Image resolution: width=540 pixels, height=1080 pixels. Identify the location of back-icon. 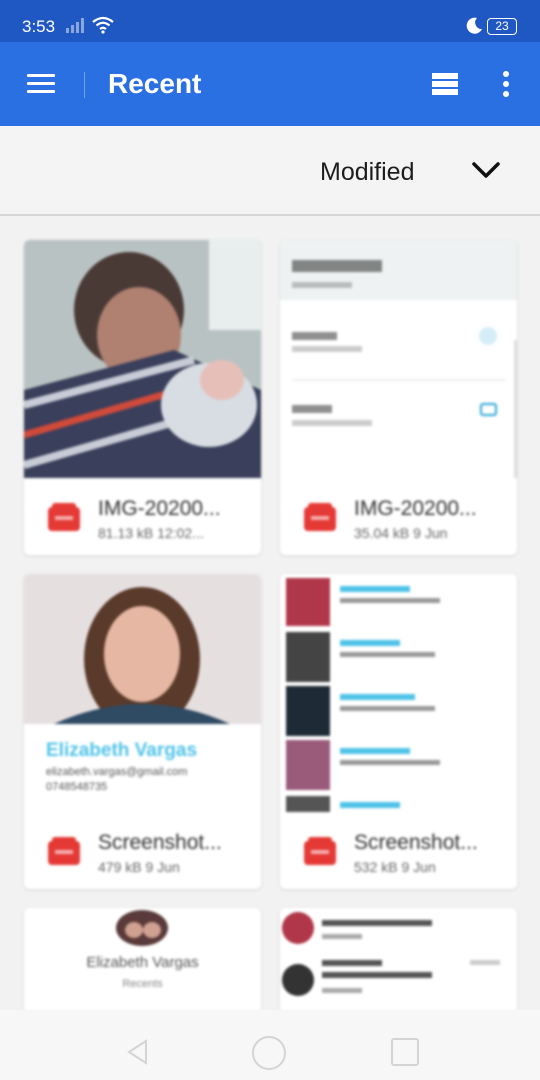
(138, 1052).